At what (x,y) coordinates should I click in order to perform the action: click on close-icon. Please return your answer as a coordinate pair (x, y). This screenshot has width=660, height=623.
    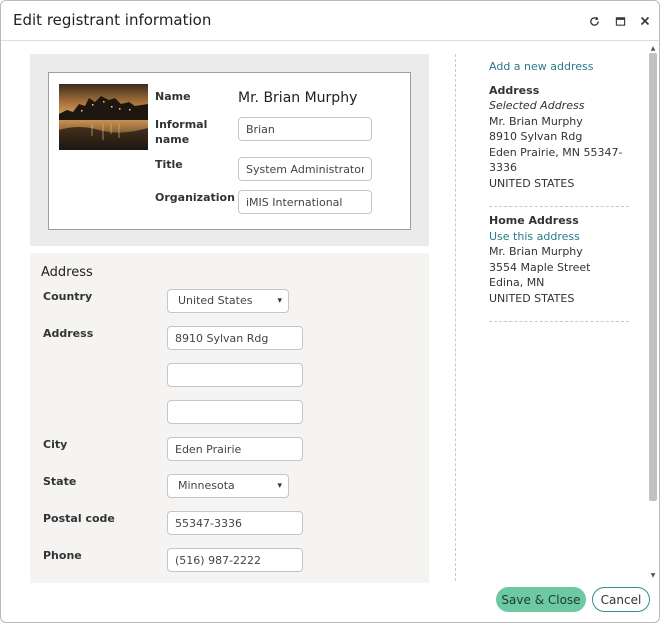
    Looking at the image, I should click on (645, 21).